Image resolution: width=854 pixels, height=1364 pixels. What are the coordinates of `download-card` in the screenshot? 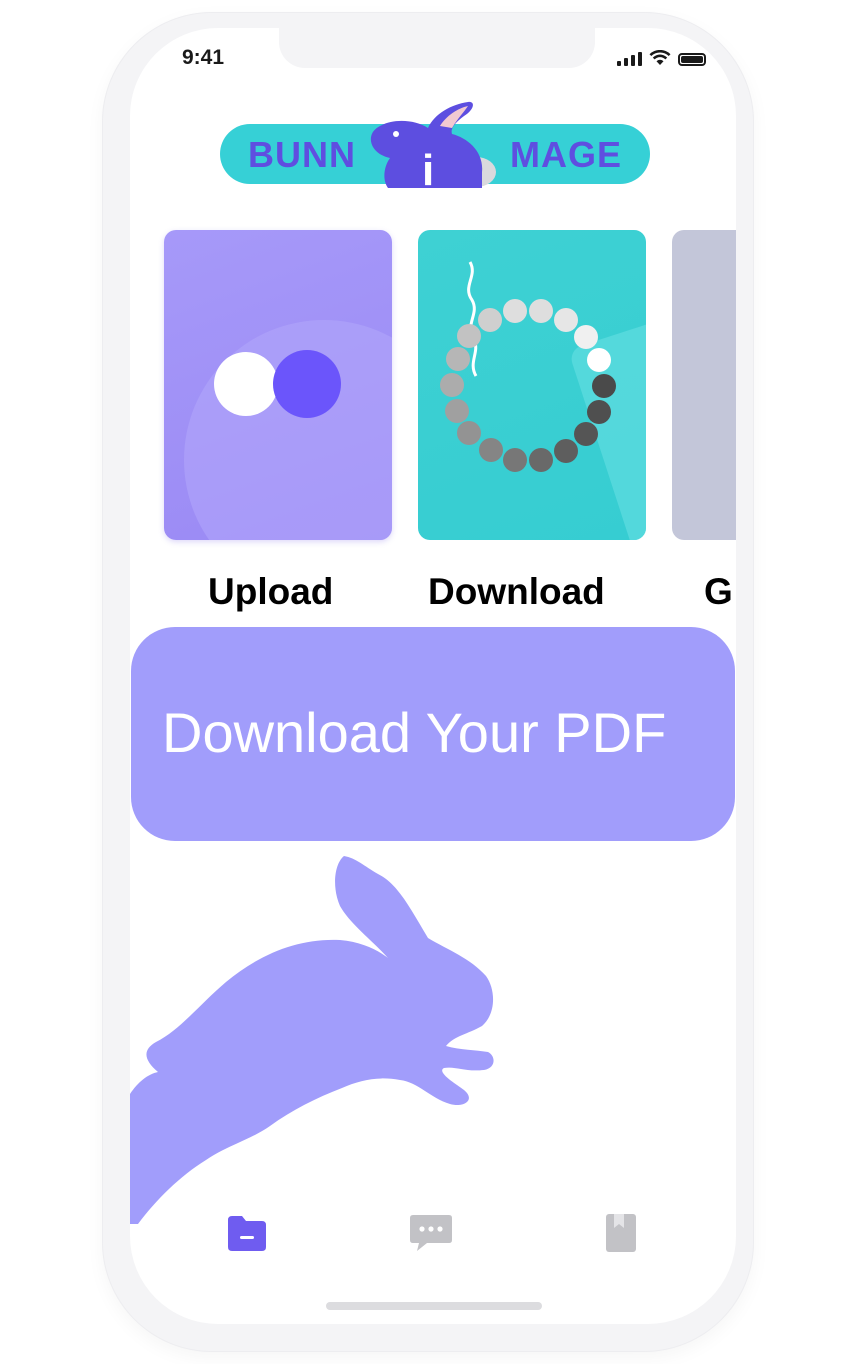 It's located at (532, 385).